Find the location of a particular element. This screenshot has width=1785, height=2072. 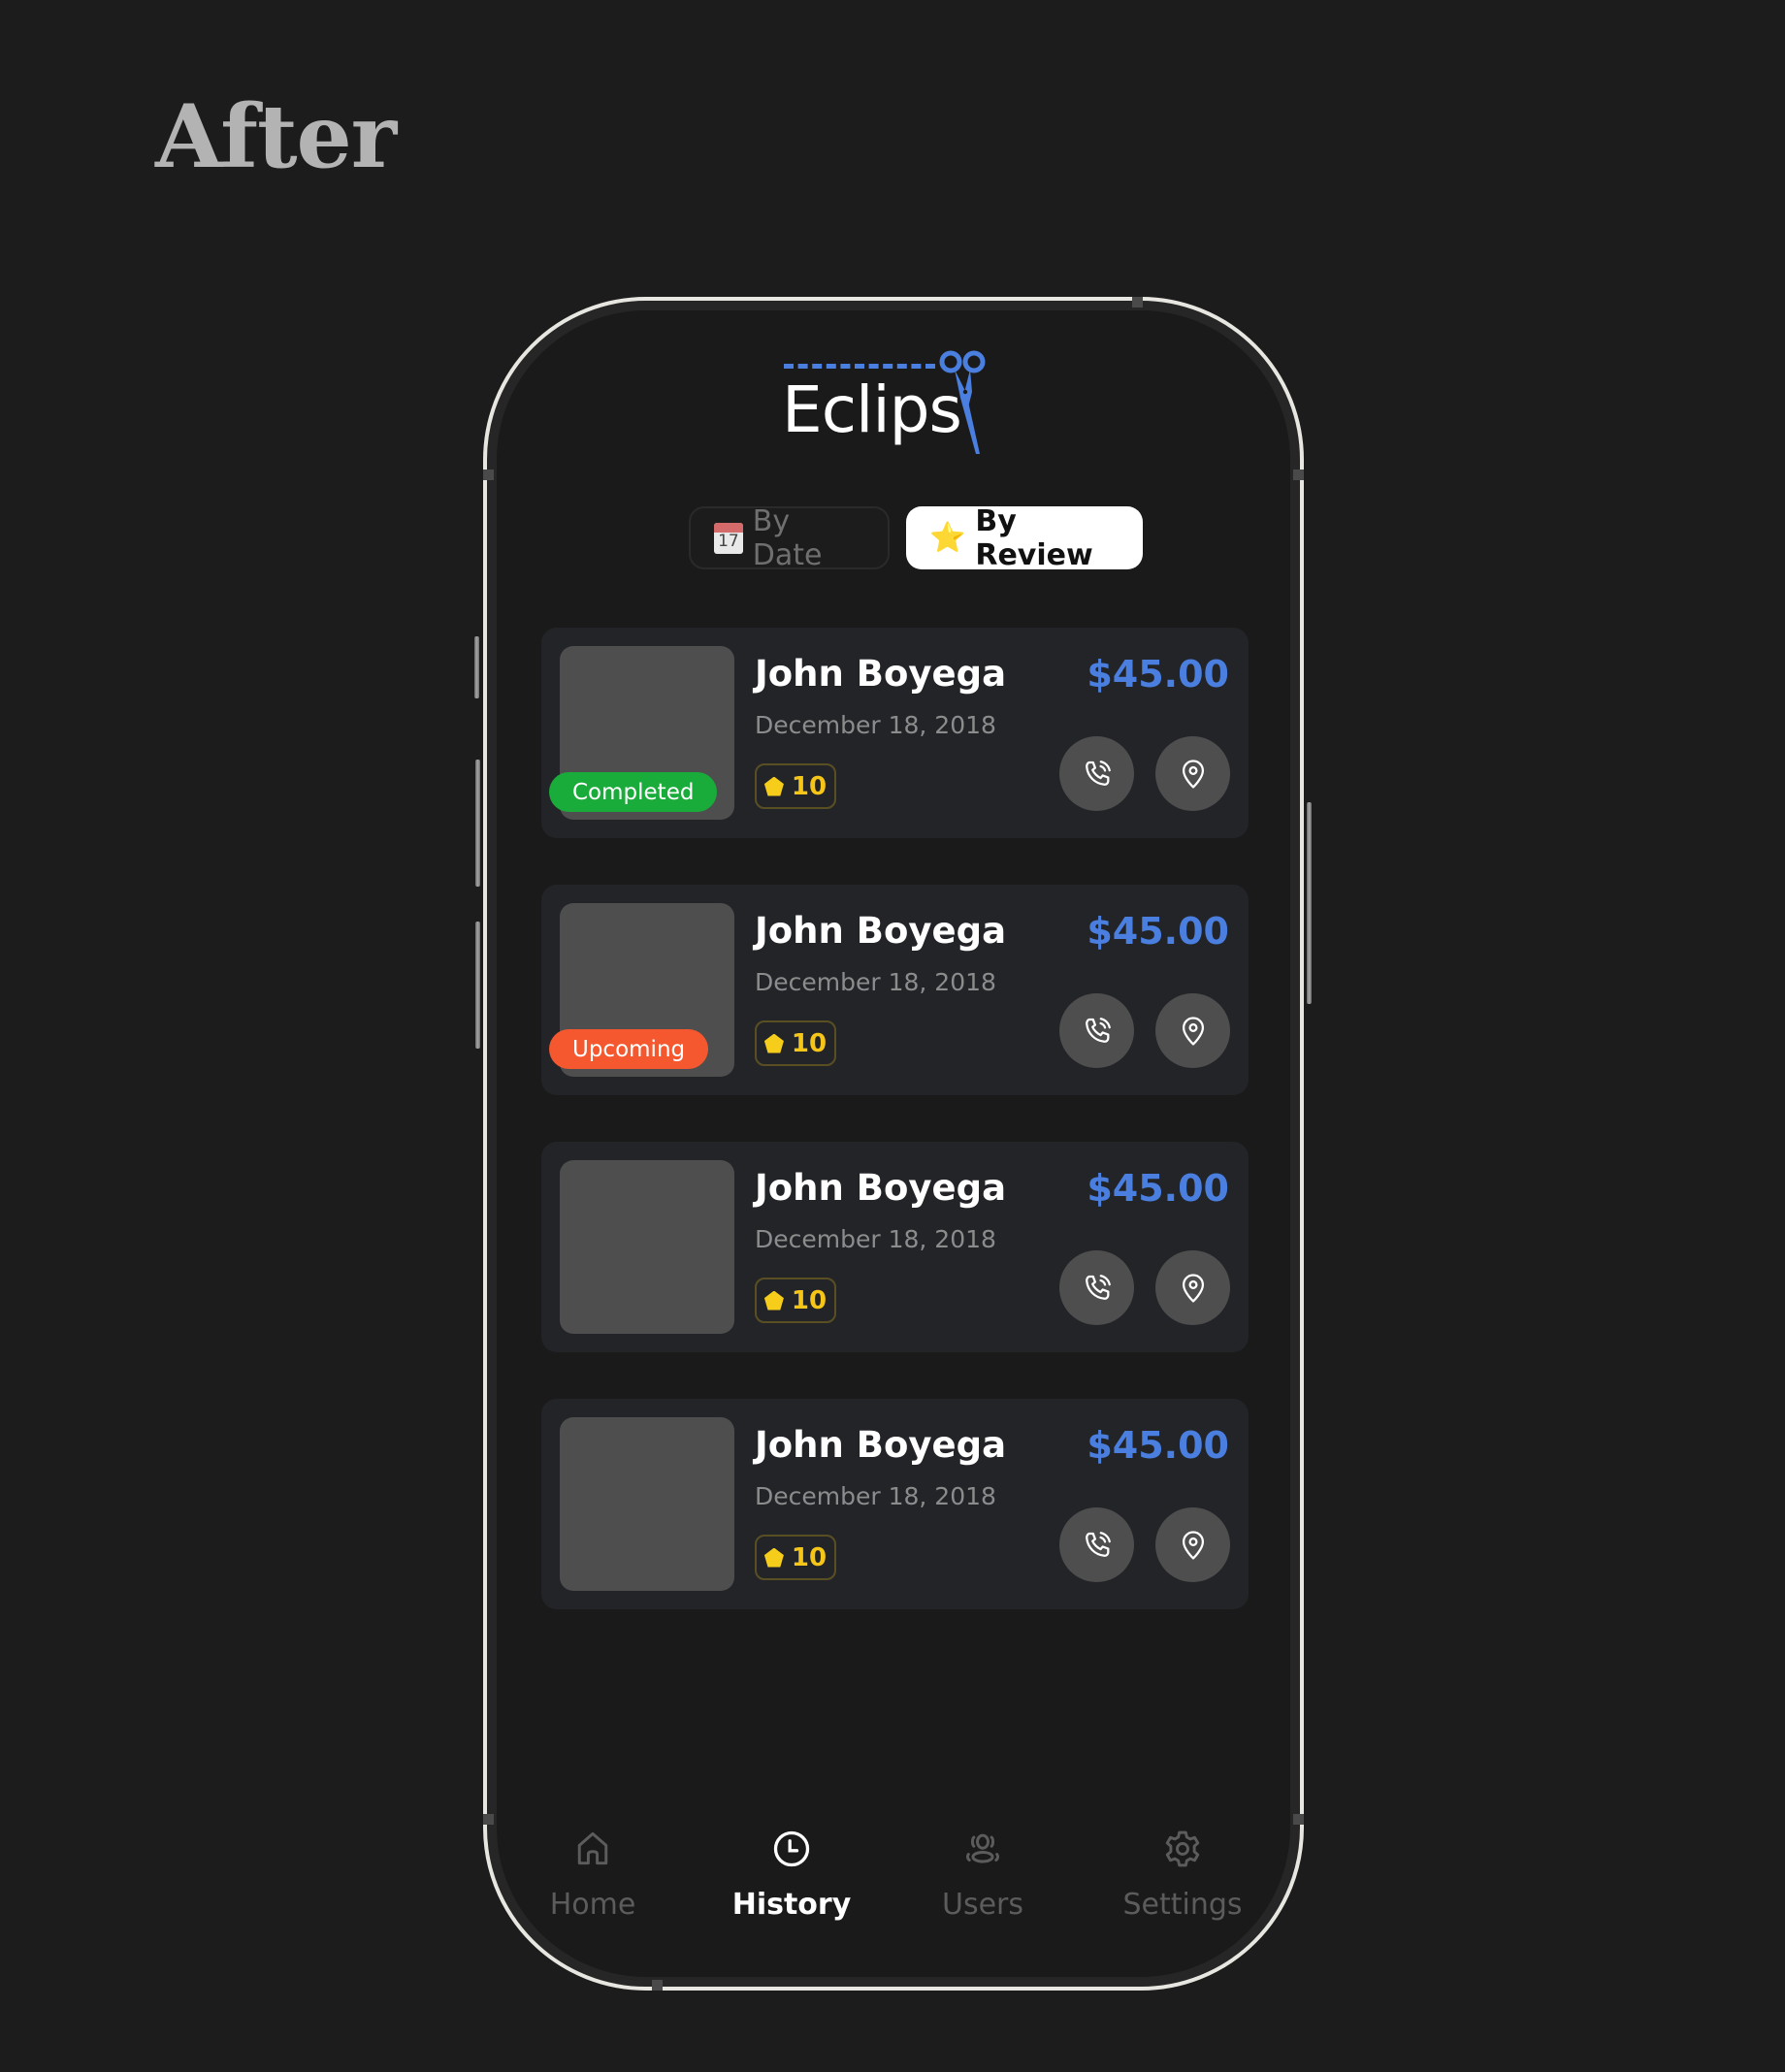

filter-tabs: 17 By Date ⭐ By Review is located at coordinates (916, 537).